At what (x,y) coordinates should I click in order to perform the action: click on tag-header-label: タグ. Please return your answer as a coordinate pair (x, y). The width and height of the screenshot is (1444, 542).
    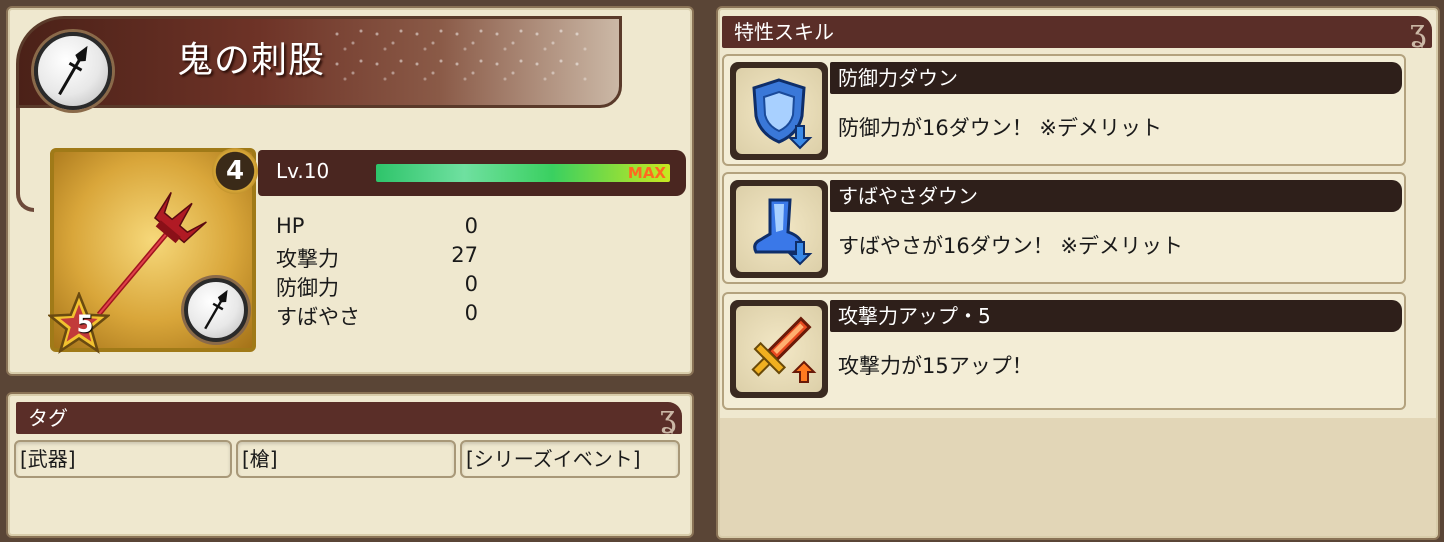
    Looking at the image, I should click on (48, 418).